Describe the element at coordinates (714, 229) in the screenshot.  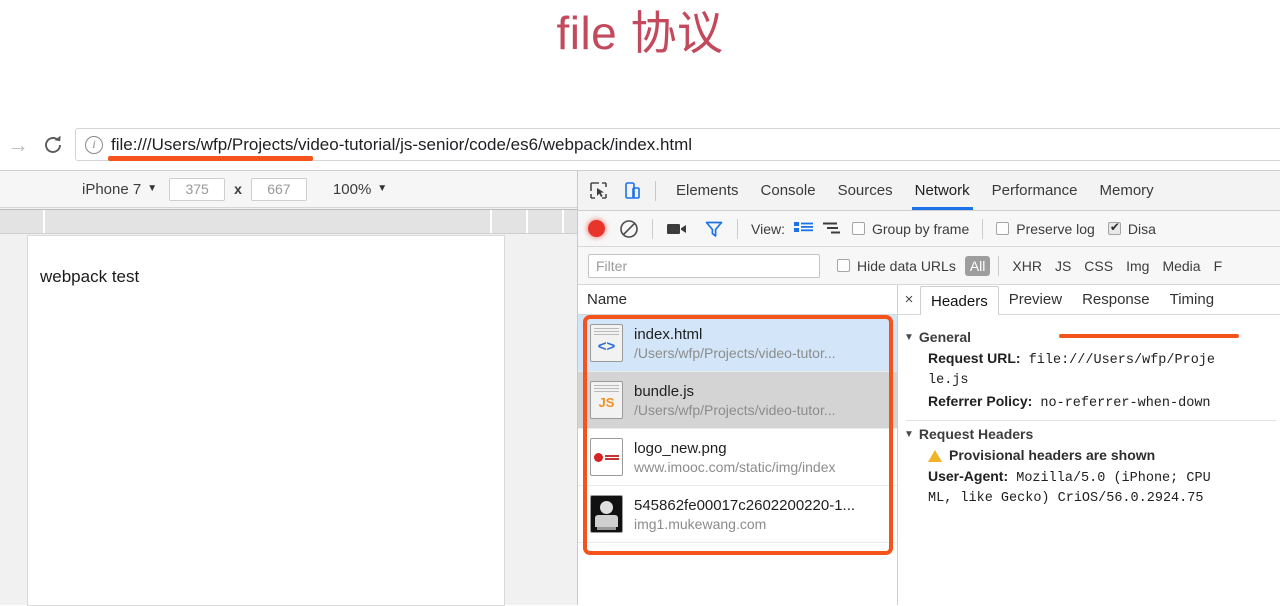
I see `funnel-icon` at that location.